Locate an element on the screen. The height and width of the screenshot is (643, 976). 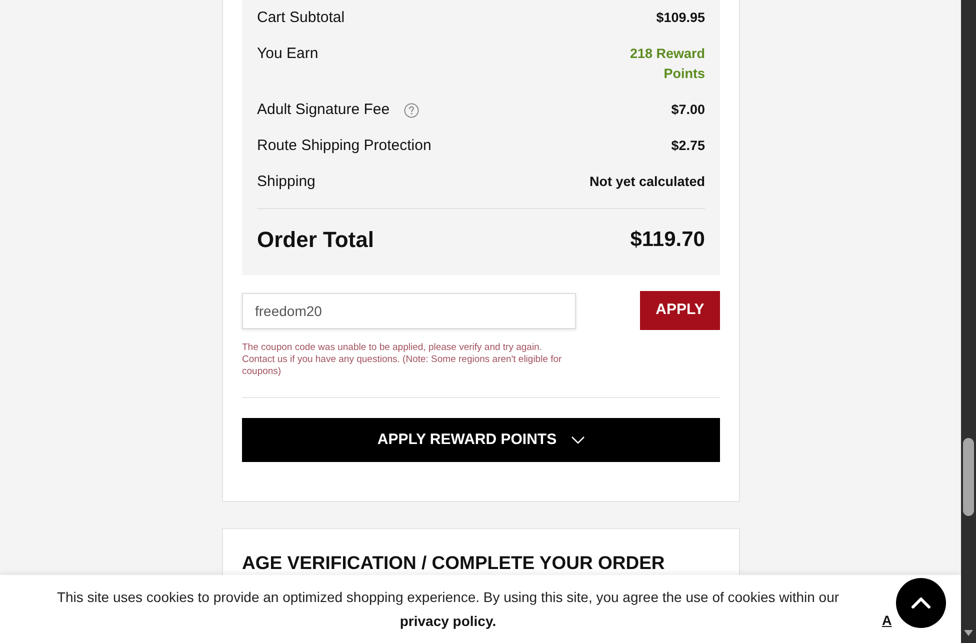
summary-value: $109.95 is located at coordinates (680, 18).